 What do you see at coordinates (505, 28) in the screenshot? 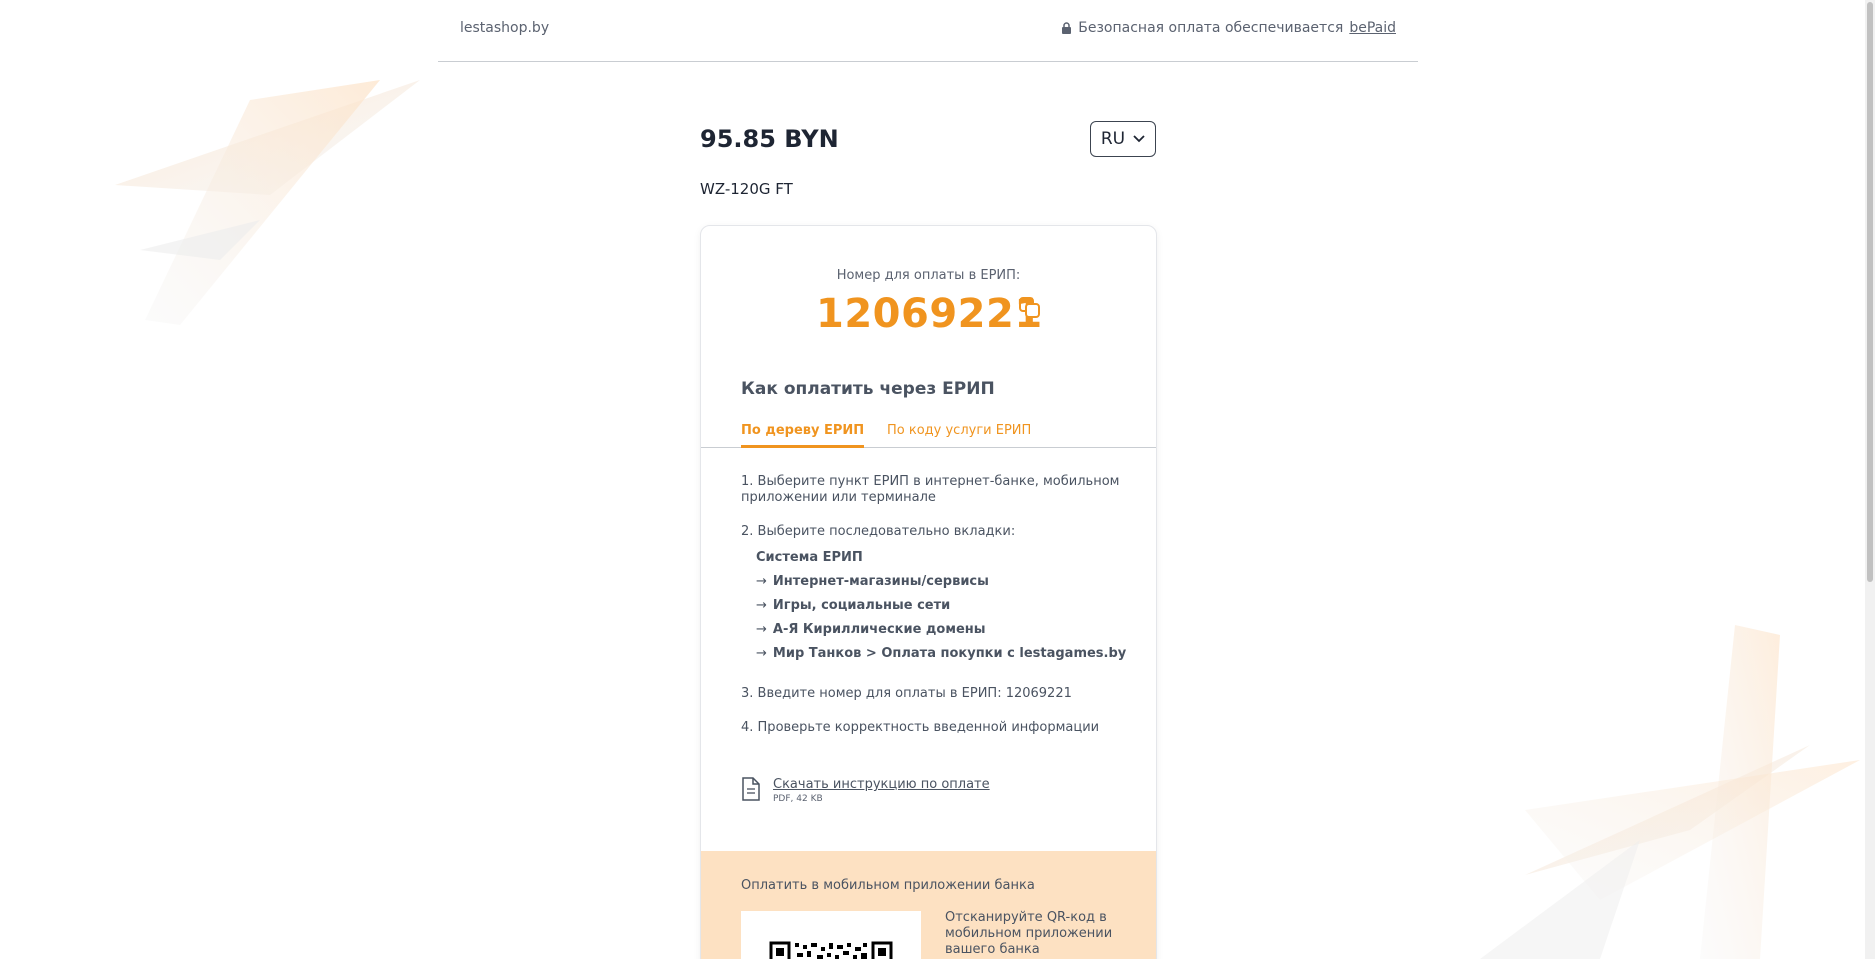
I see `shop-name: lestashop.by` at bounding box center [505, 28].